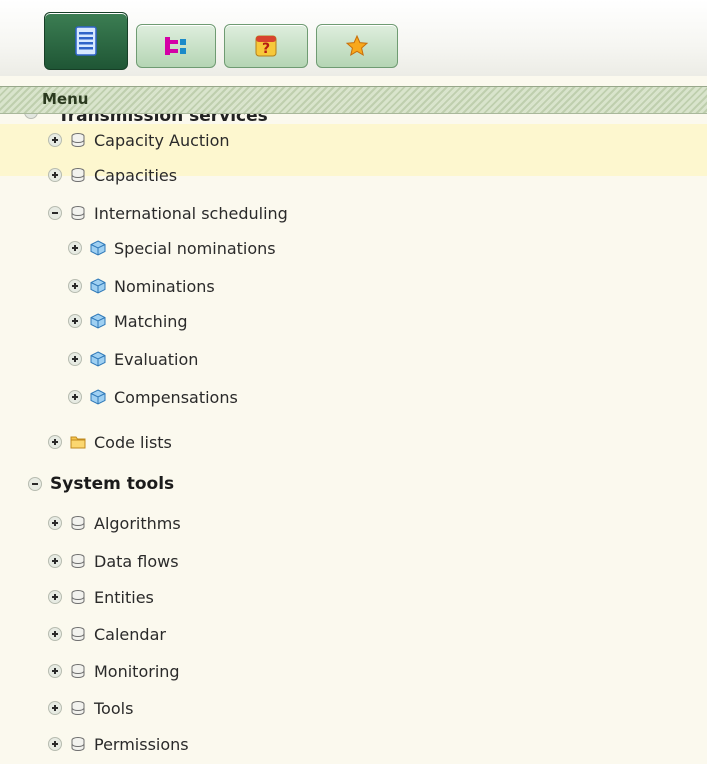  I want to click on tree-item-label: Code lists, so click(133, 442).